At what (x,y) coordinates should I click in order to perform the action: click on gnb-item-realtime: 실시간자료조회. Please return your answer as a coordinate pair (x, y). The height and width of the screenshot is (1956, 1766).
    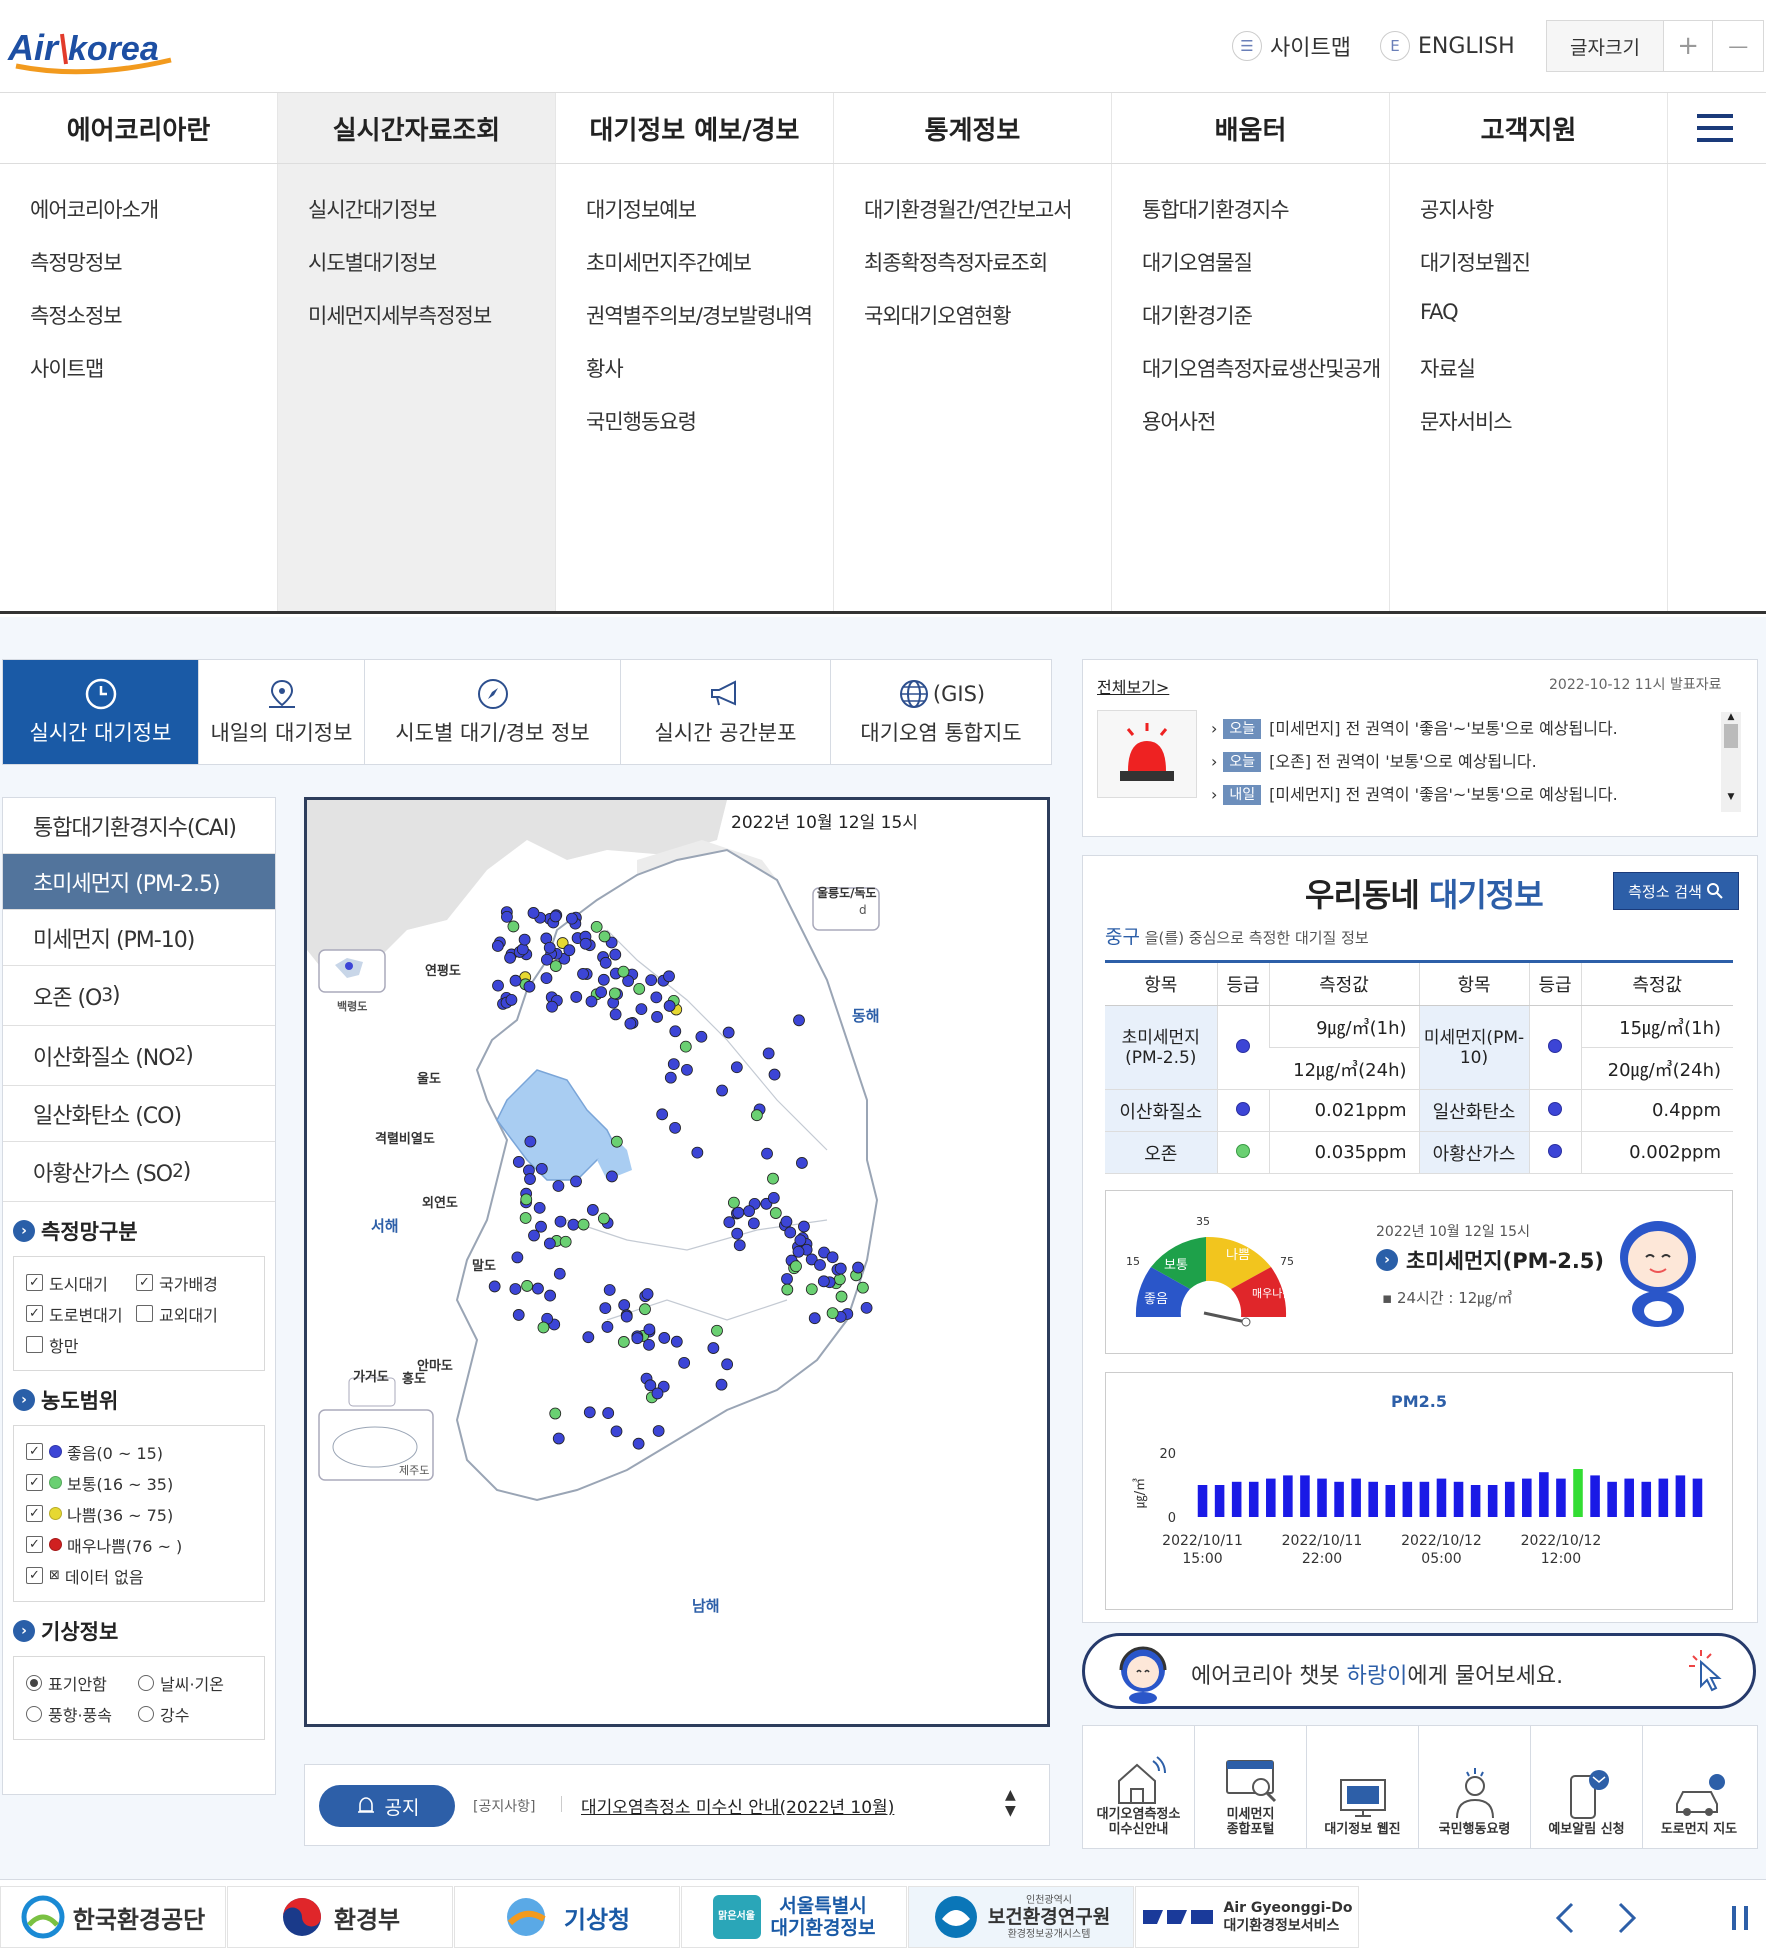
    Looking at the image, I should click on (417, 128).